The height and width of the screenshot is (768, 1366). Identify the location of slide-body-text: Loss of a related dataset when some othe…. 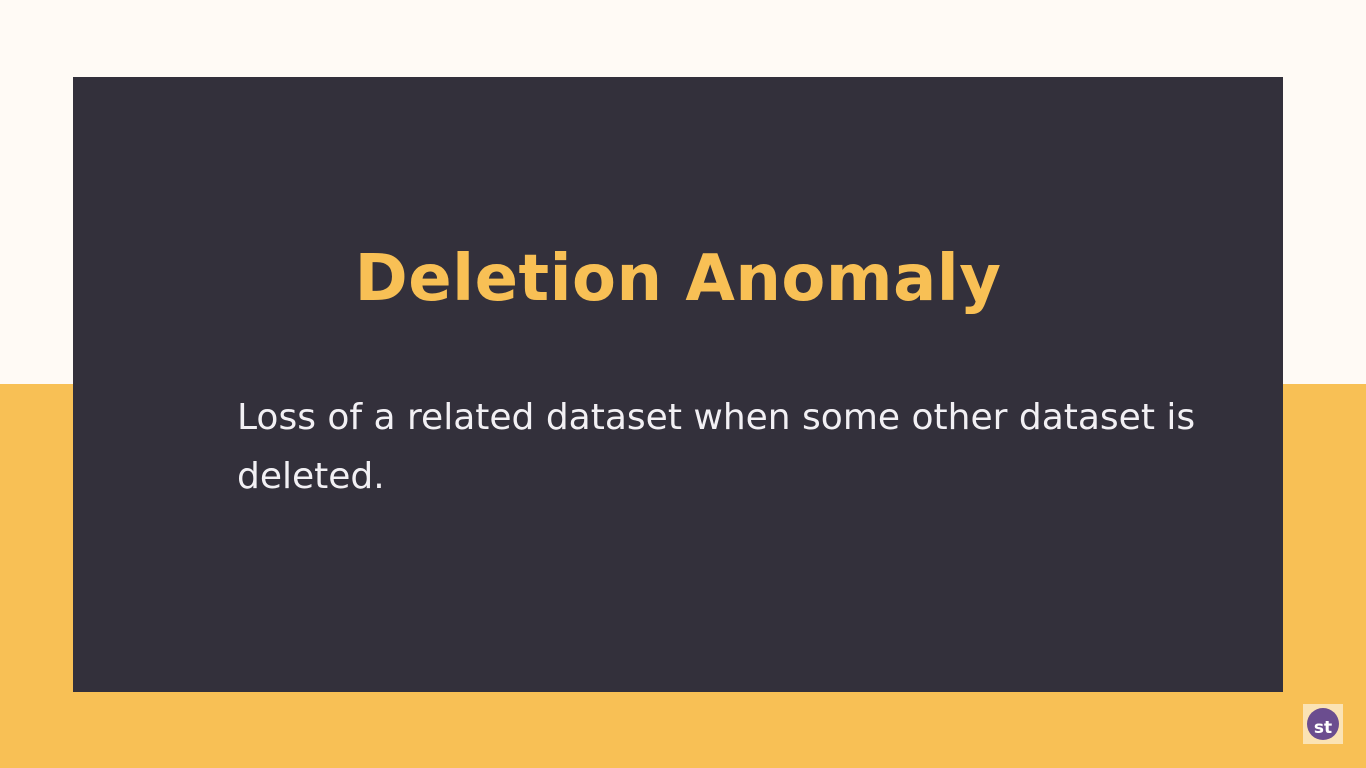
(716, 447).